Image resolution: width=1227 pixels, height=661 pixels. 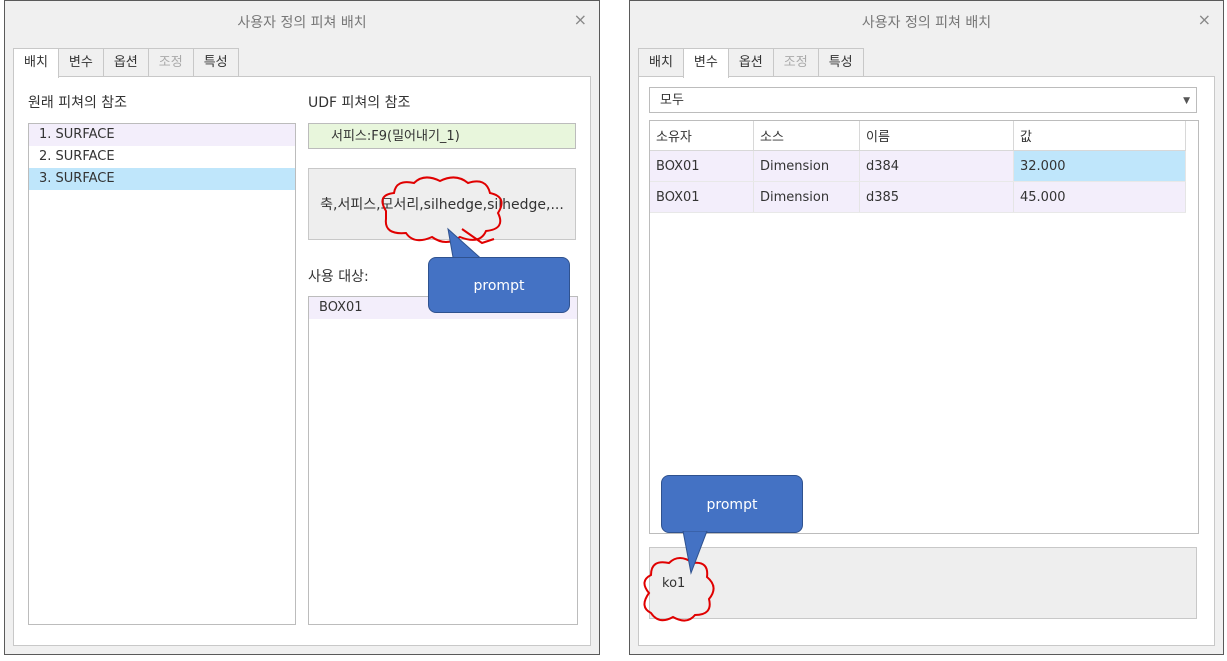 What do you see at coordinates (1099, 197) in the screenshot?
I see `cell-value: 45.000` at bounding box center [1099, 197].